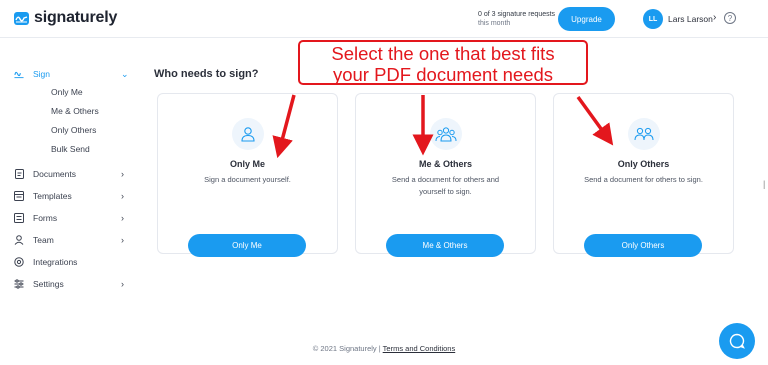 This screenshot has width=768, height=365. I want to click on arrow-to-only-others, so click(595, 120).